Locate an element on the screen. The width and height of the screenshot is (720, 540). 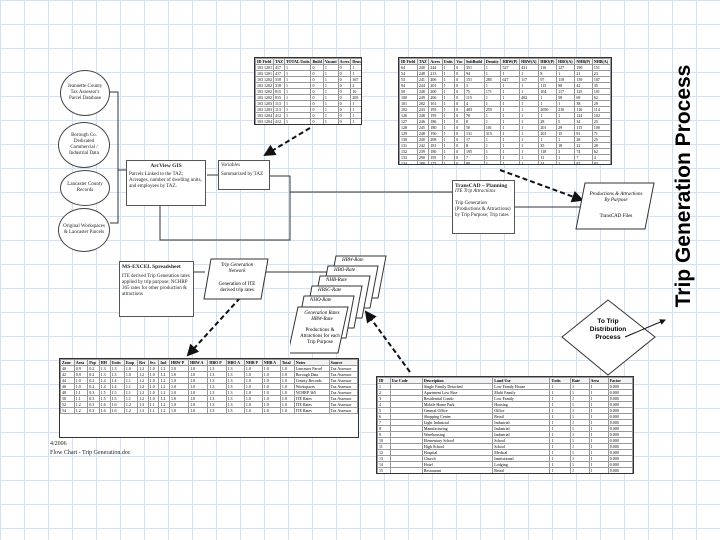
table-cell: 14 is located at coordinates (548, 162).